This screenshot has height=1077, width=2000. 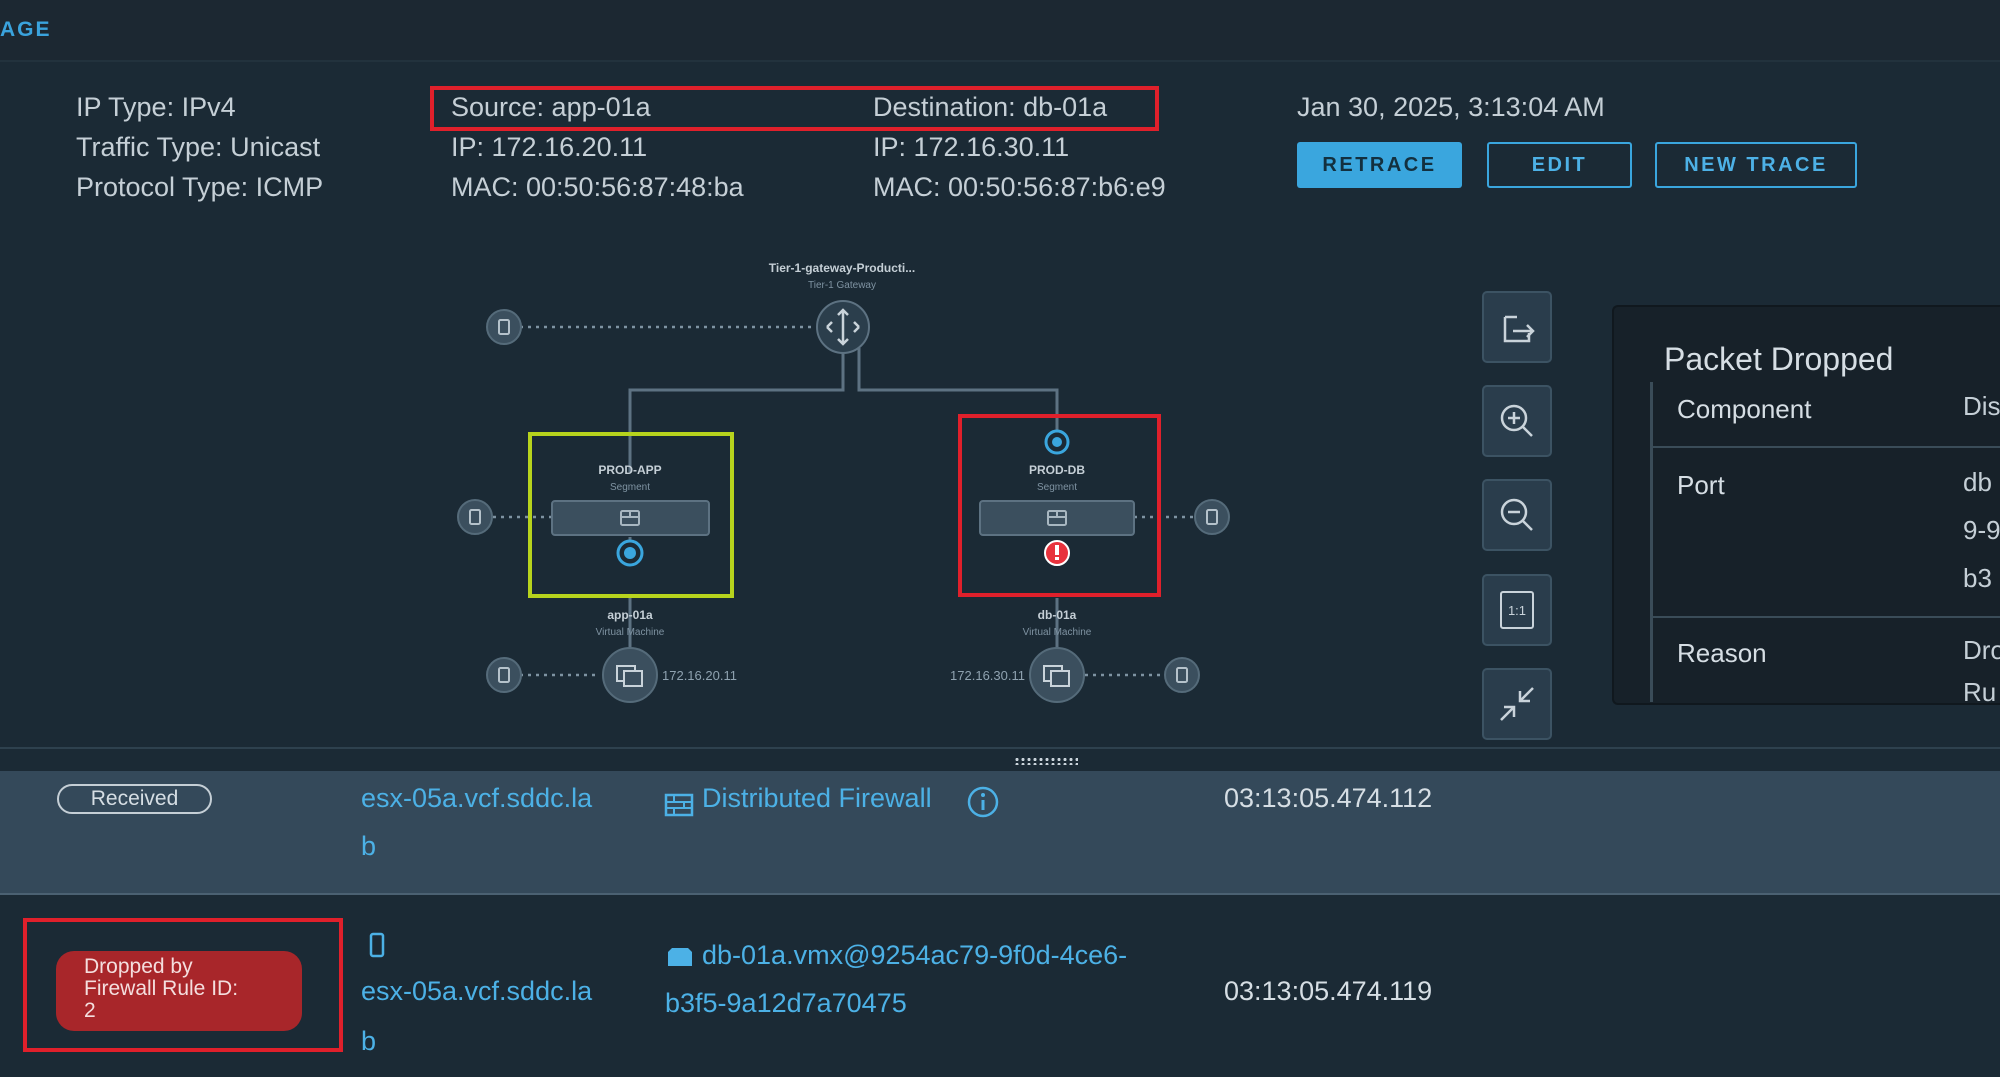 I want to click on details-value-line: Dro, so click(x=1981, y=650).